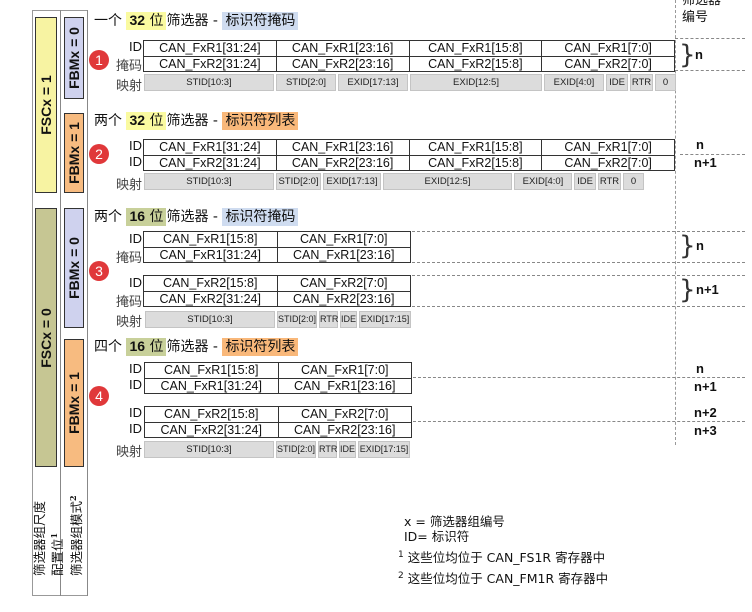 This screenshot has width=752, height=612. What do you see at coordinates (196, 216) in the screenshot?
I see `section-title: 两个 16 位筛选器 - 标识符掩码` at bounding box center [196, 216].